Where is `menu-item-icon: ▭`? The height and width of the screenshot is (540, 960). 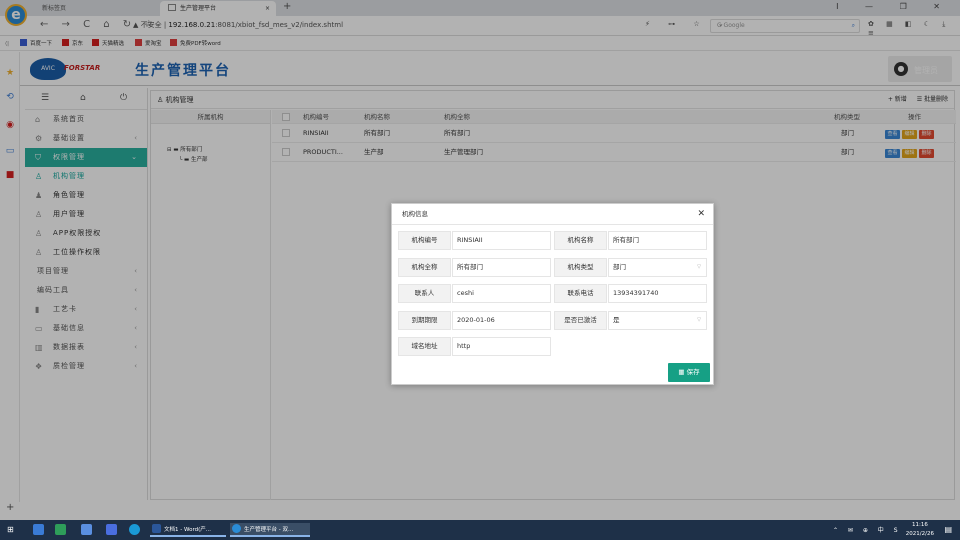
menu-item-icon: ▭ is located at coordinates (39, 328).